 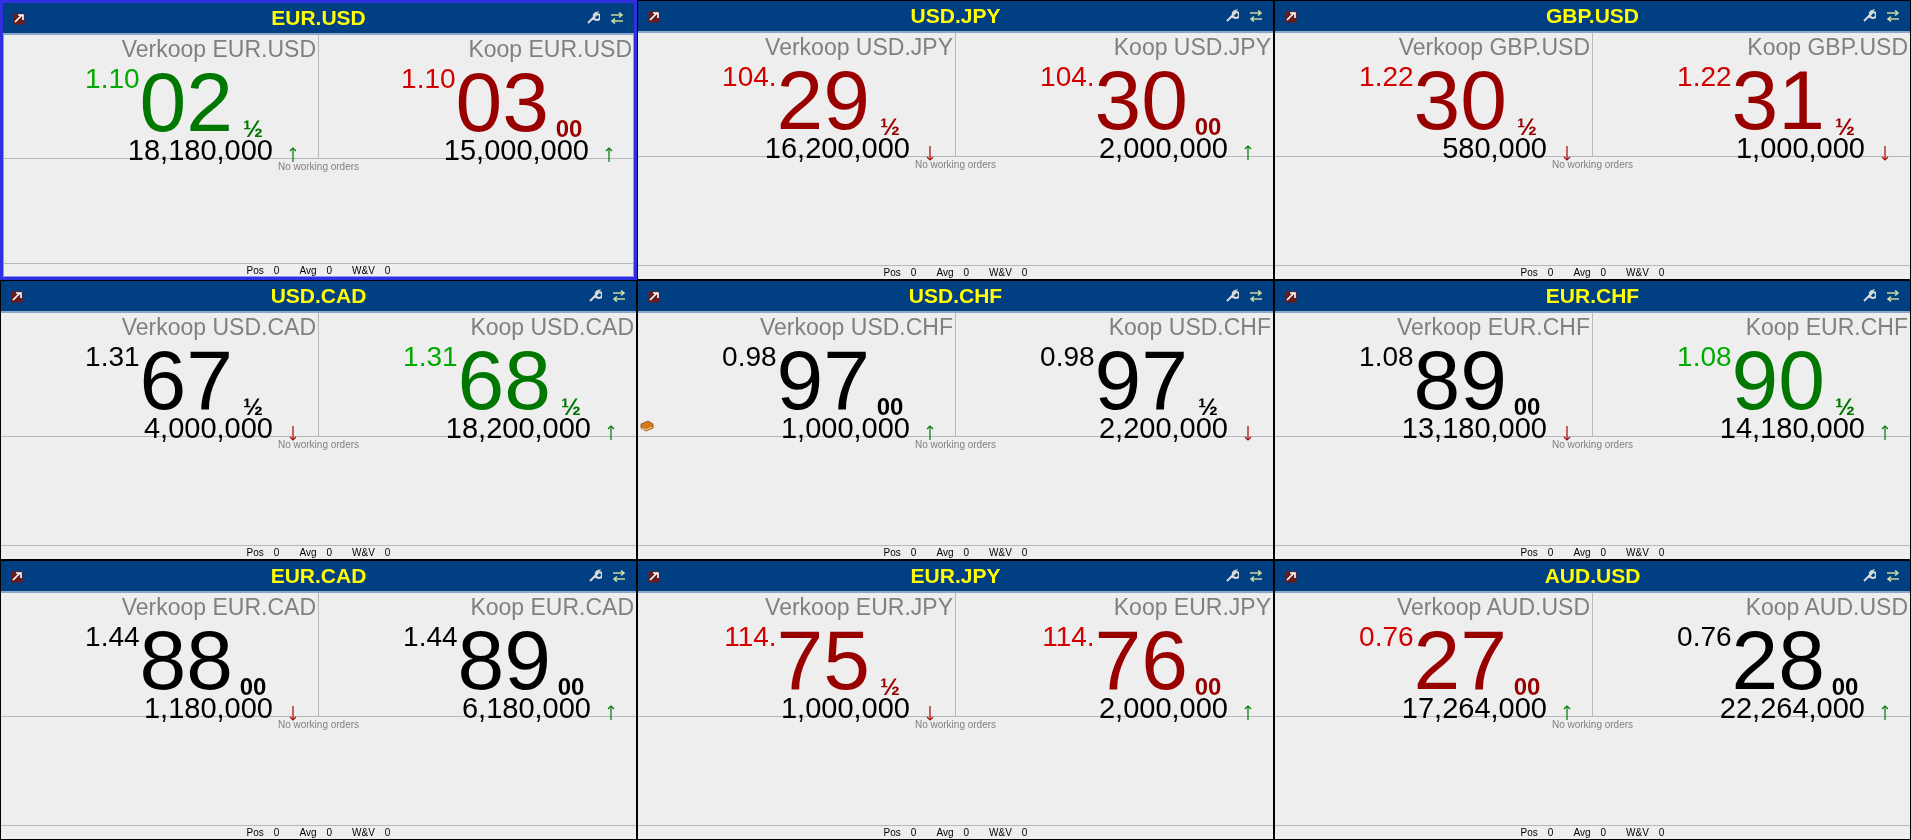 I want to click on panel-title: EUR.CHF, so click(x=1592, y=296).